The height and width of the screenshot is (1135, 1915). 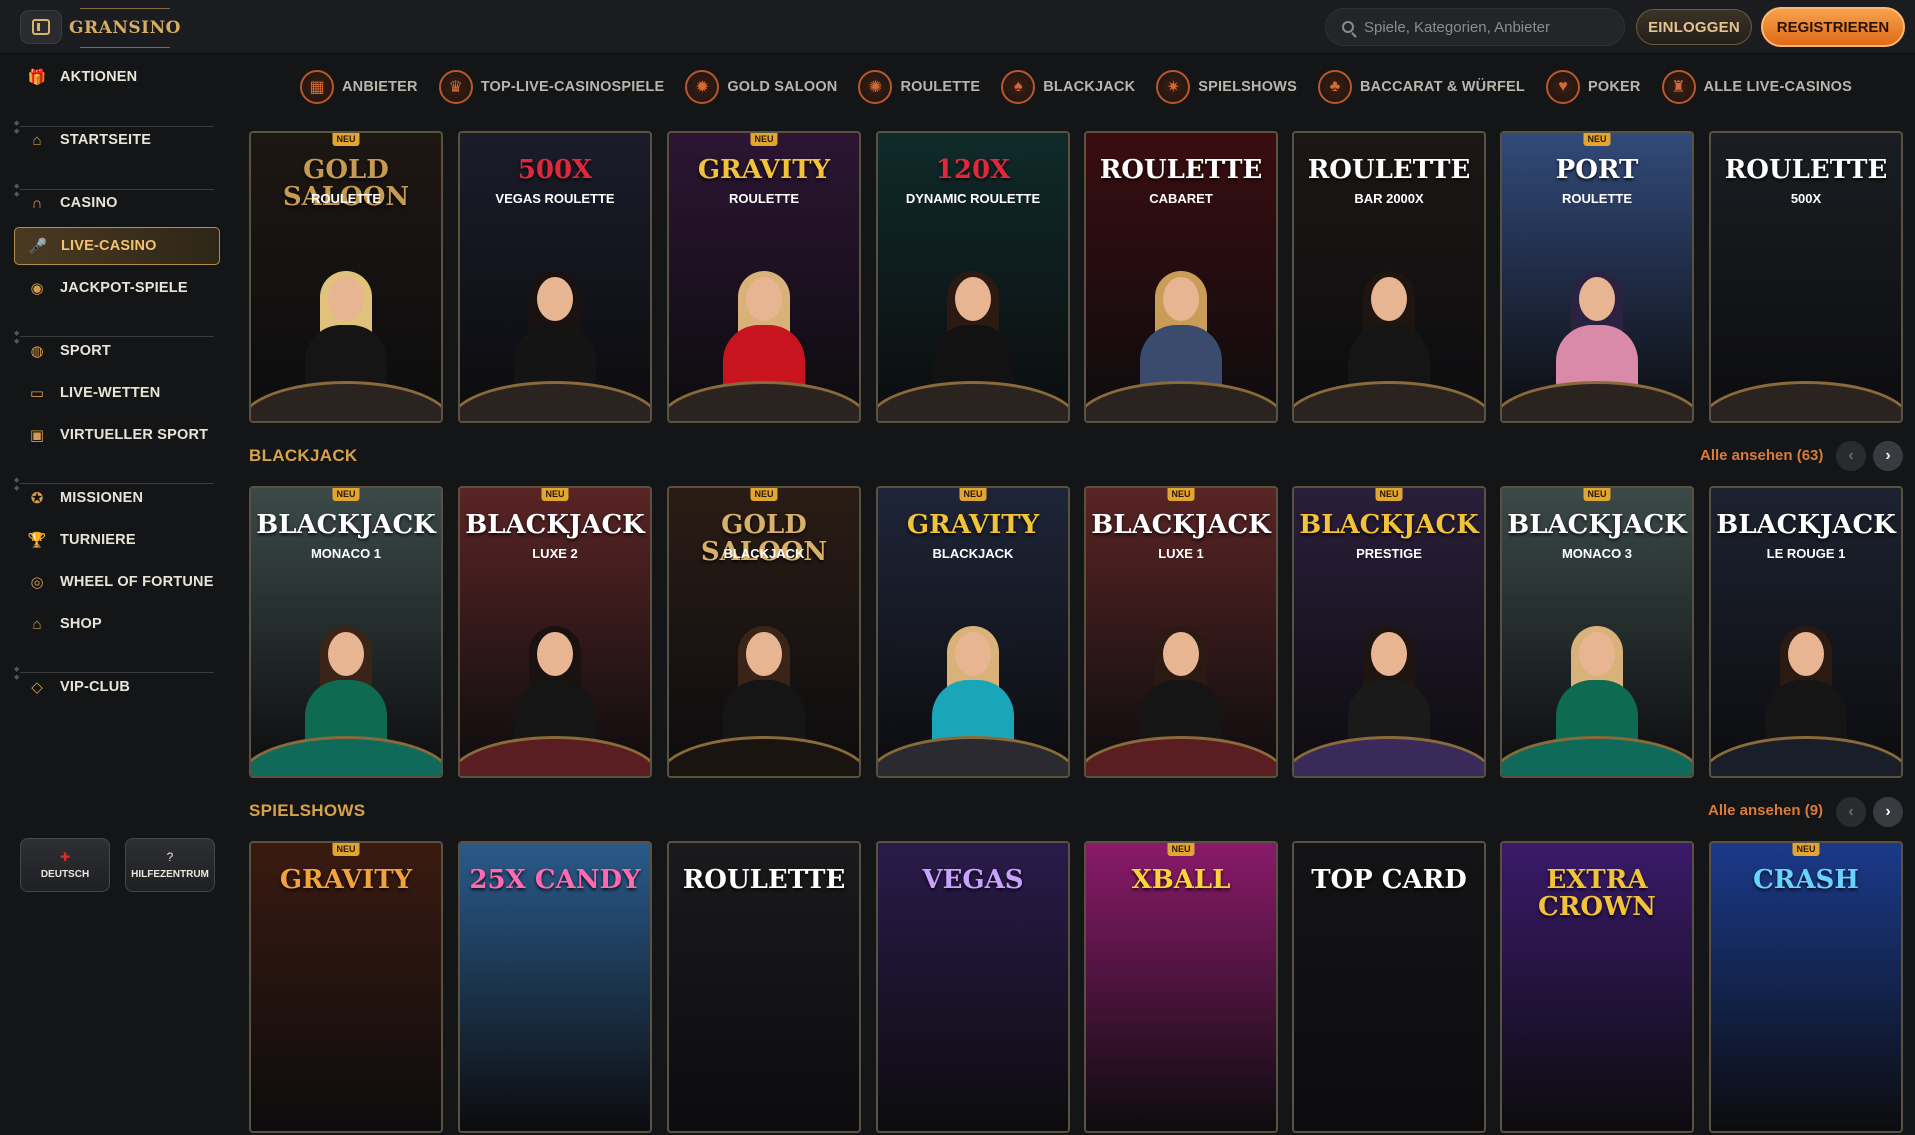 I want to click on category-label: POKER, so click(x=1614, y=87).